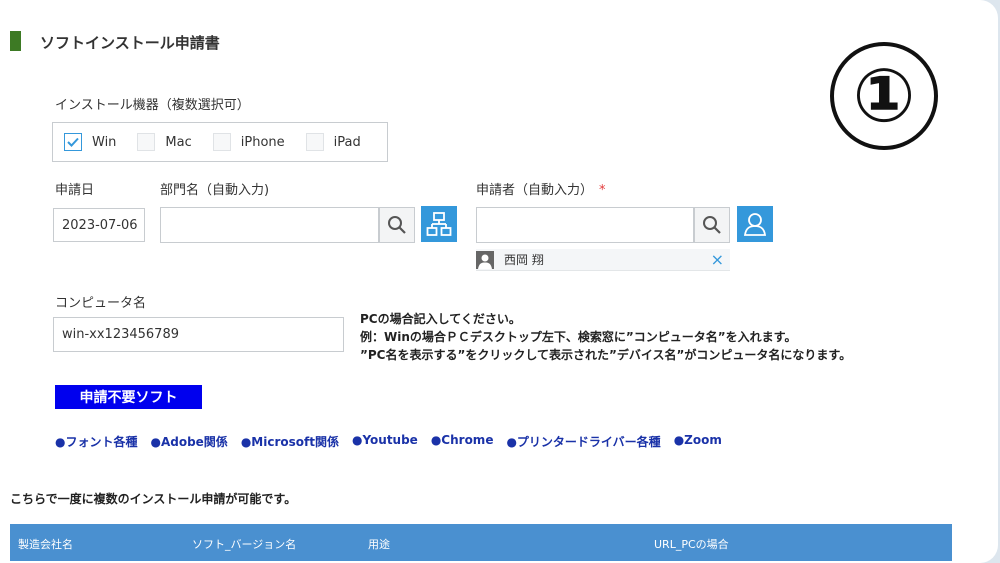 Image resolution: width=1000 pixels, height=563 pixels. I want to click on list-item: ●Youtube, so click(384, 440).